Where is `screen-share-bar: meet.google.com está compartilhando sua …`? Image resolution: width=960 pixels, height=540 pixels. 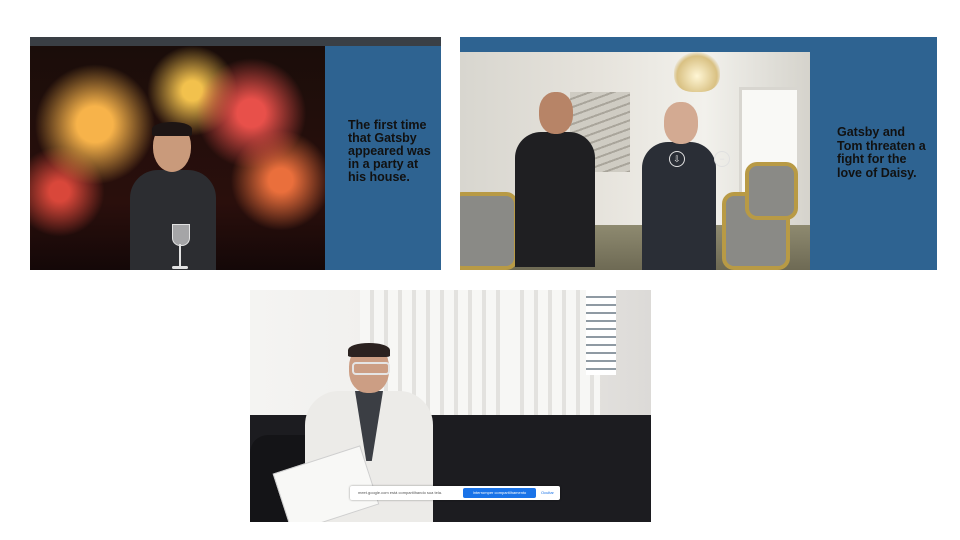
screen-share-bar: meet.google.com está compartilhando sua … is located at coordinates (455, 493).